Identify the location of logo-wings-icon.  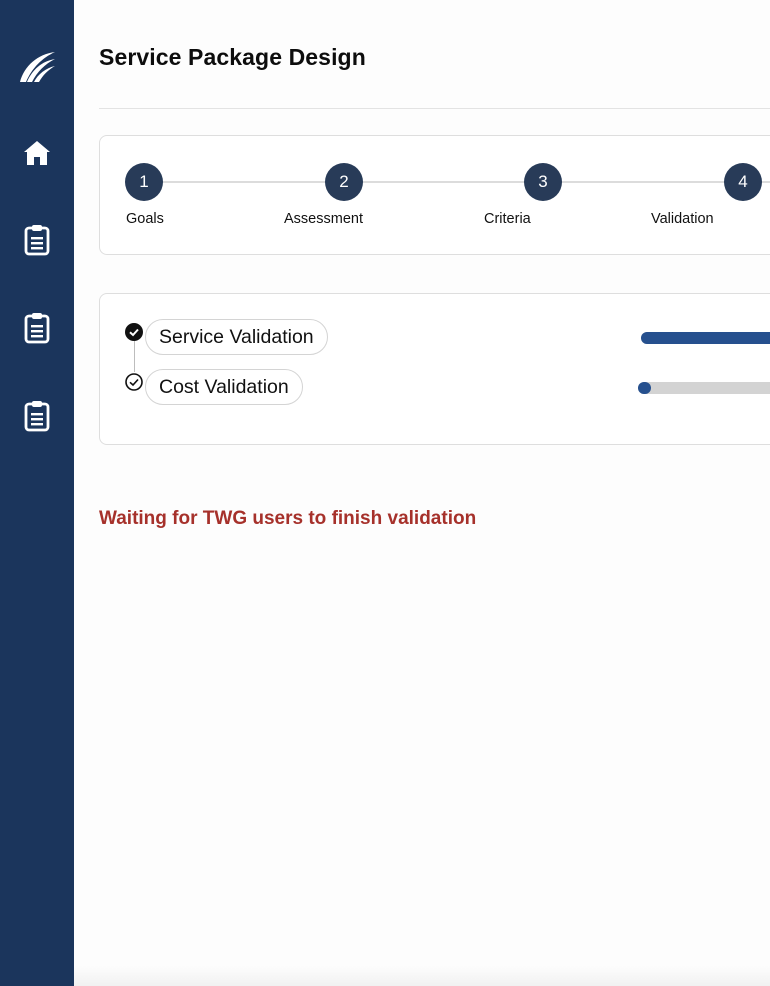
(37, 65).